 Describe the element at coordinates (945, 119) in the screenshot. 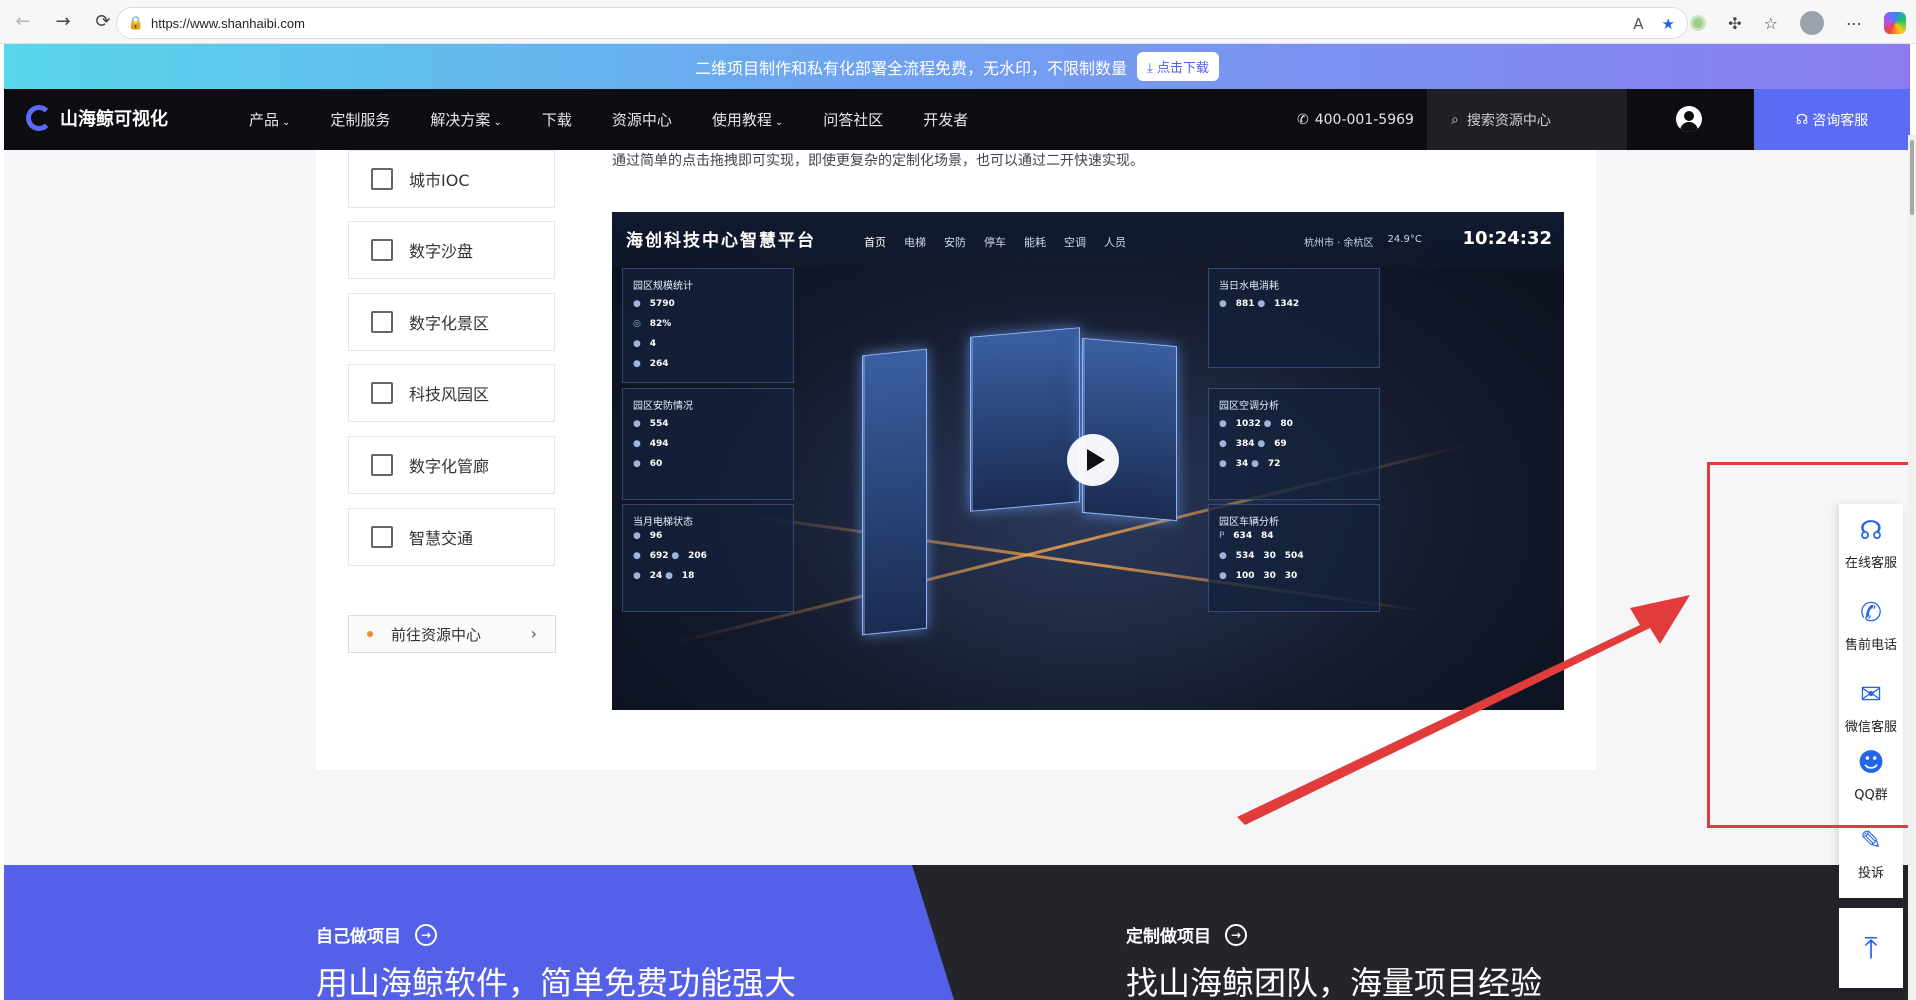

I see `menu-item-developers: 开发者` at that location.